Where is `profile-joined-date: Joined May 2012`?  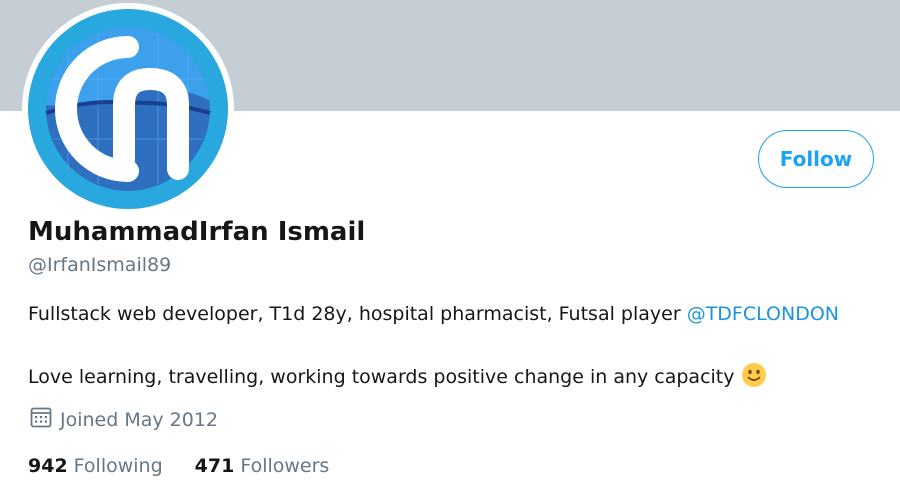 profile-joined-date: Joined May 2012 is located at coordinates (124, 419).